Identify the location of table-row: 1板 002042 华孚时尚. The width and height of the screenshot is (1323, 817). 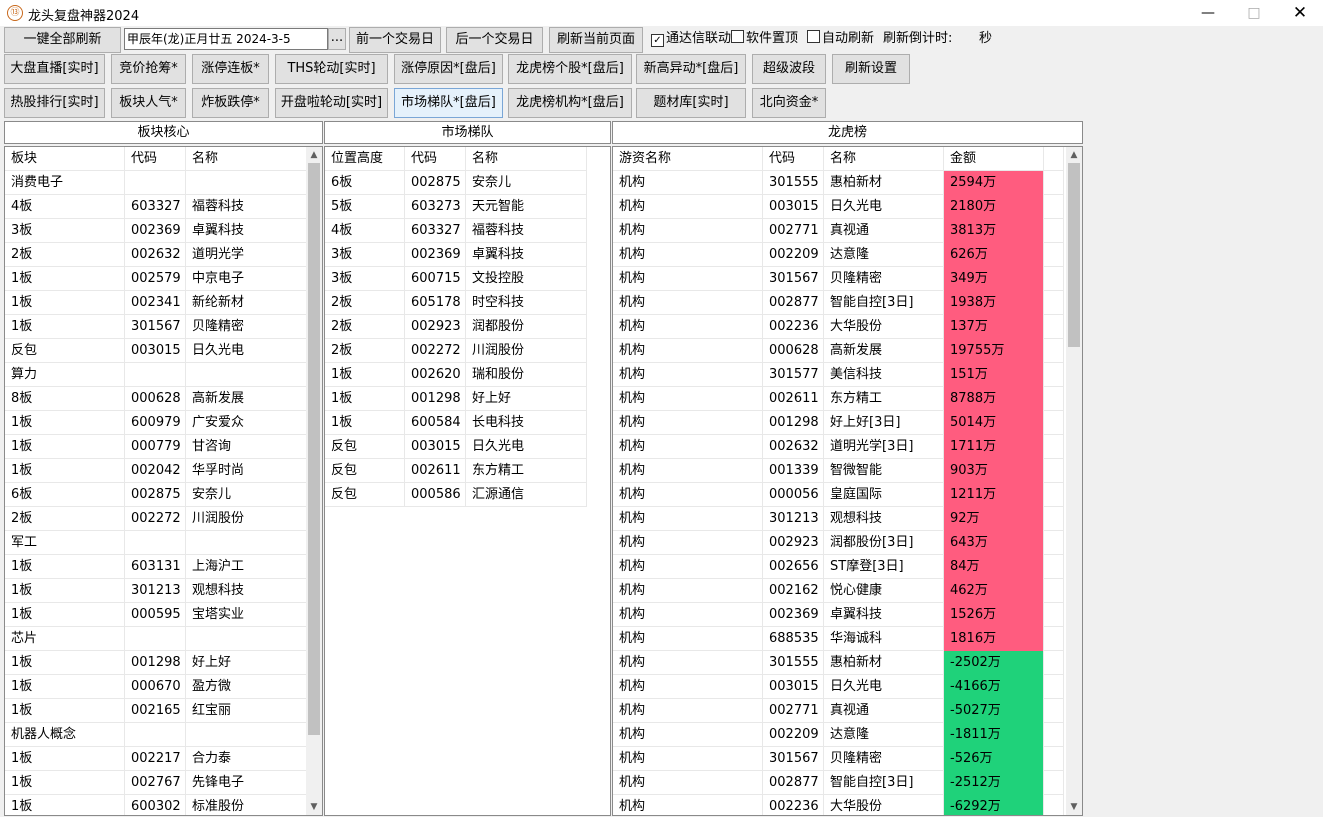
(156, 471).